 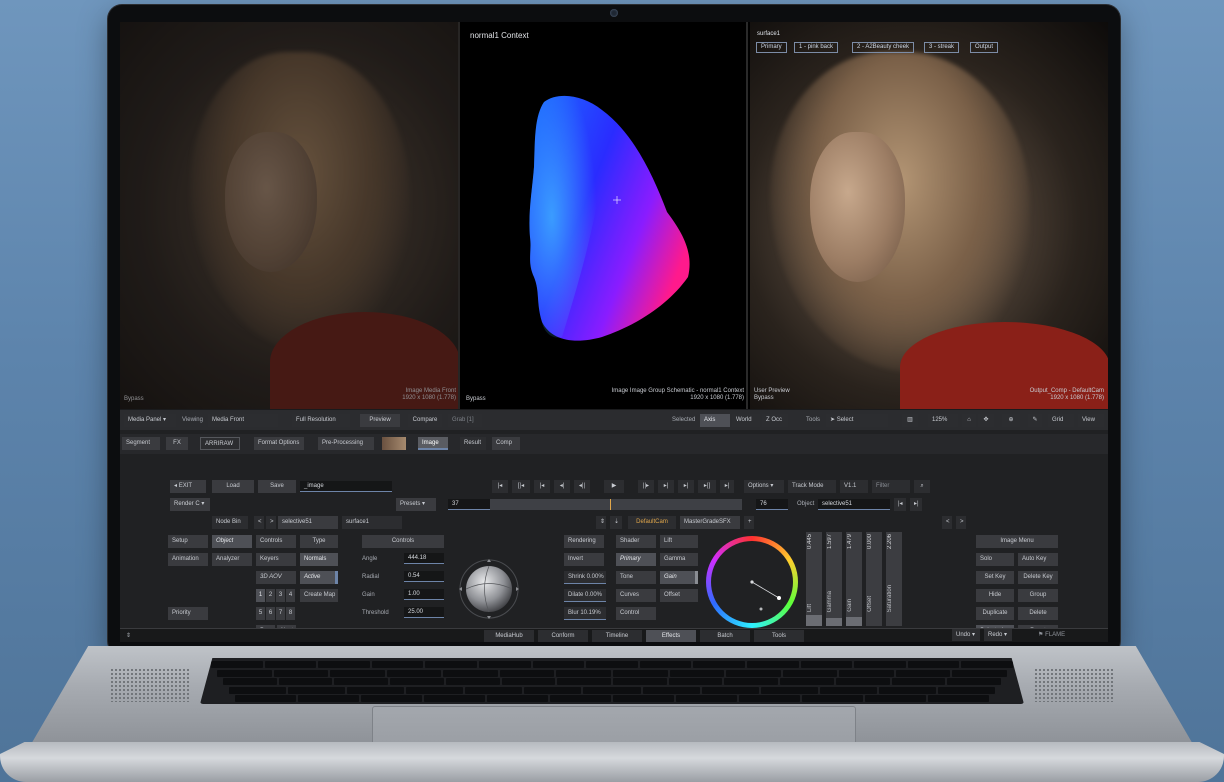 What do you see at coordinates (916, 504) in the screenshot?
I see `object-next-icon: ▸|` at bounding box center [916, 504].